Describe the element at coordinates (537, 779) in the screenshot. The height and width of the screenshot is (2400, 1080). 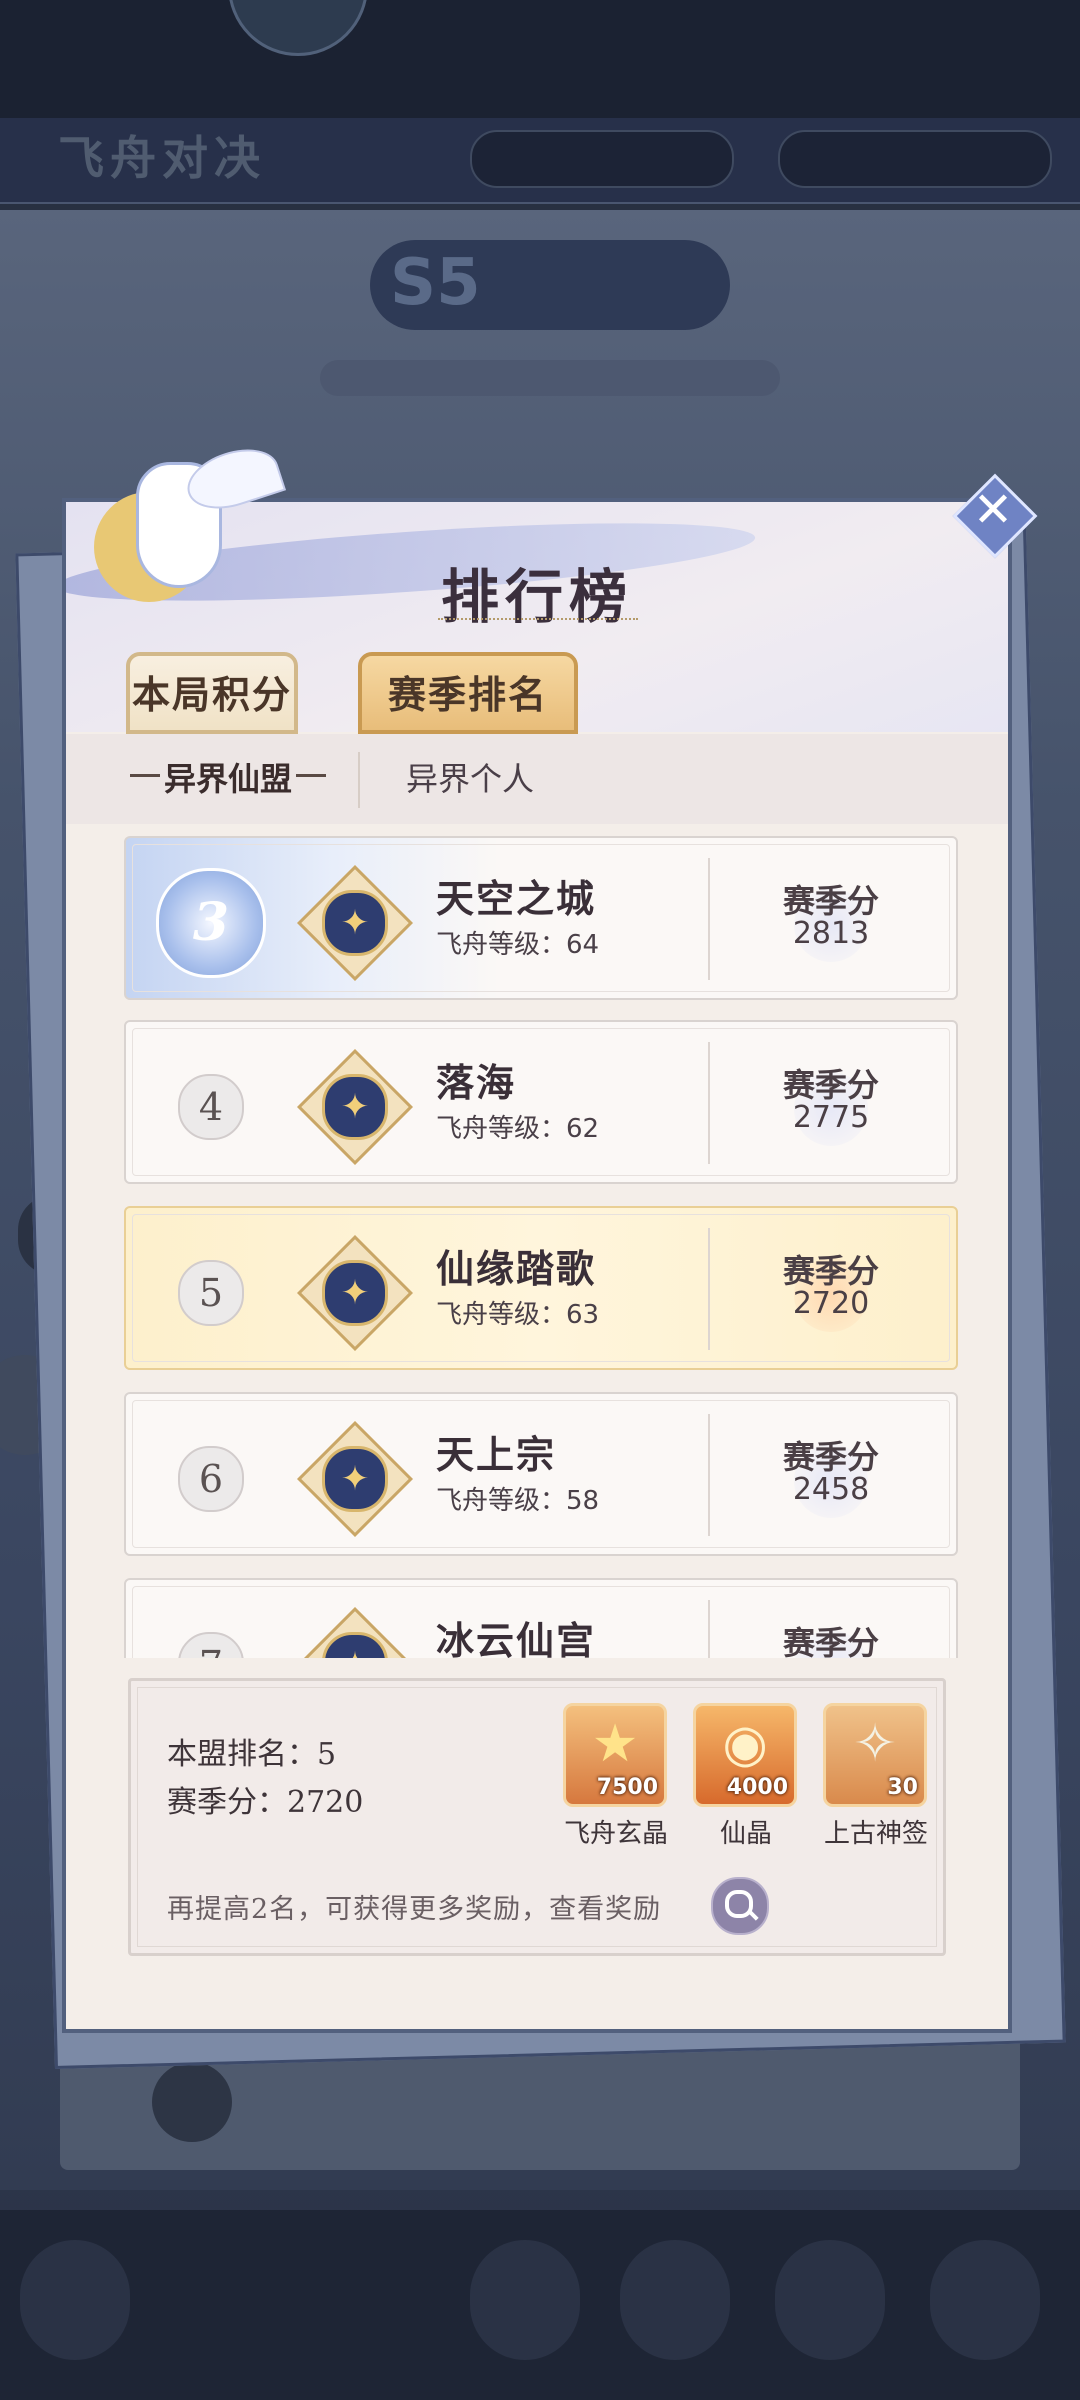
I see `subtab-bar: 异界仙盟 异界个人` at that location.